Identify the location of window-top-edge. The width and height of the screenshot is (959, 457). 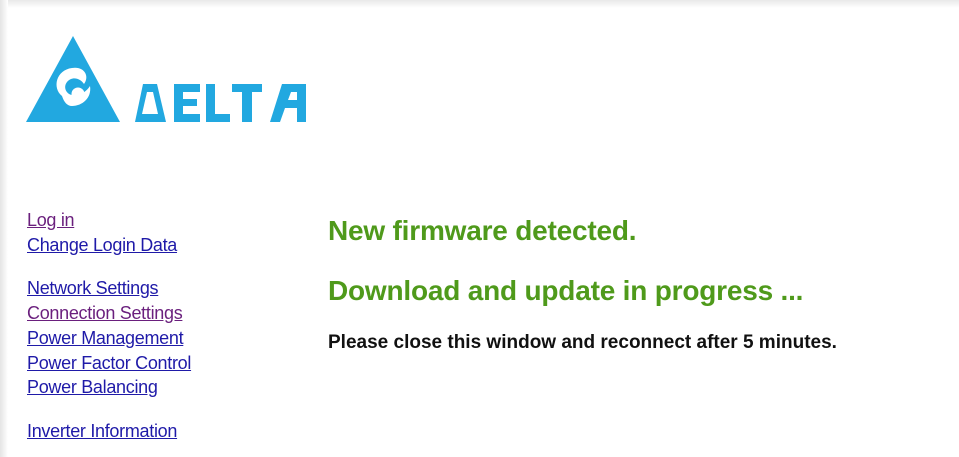
(479, 4).